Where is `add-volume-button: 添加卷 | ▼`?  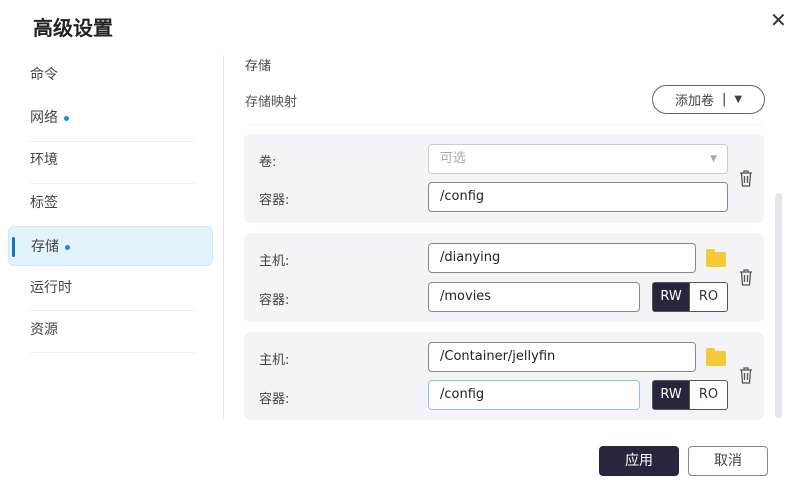 add-volume-button: 添加卷 | ▼ is located at coordinates (708, 99).